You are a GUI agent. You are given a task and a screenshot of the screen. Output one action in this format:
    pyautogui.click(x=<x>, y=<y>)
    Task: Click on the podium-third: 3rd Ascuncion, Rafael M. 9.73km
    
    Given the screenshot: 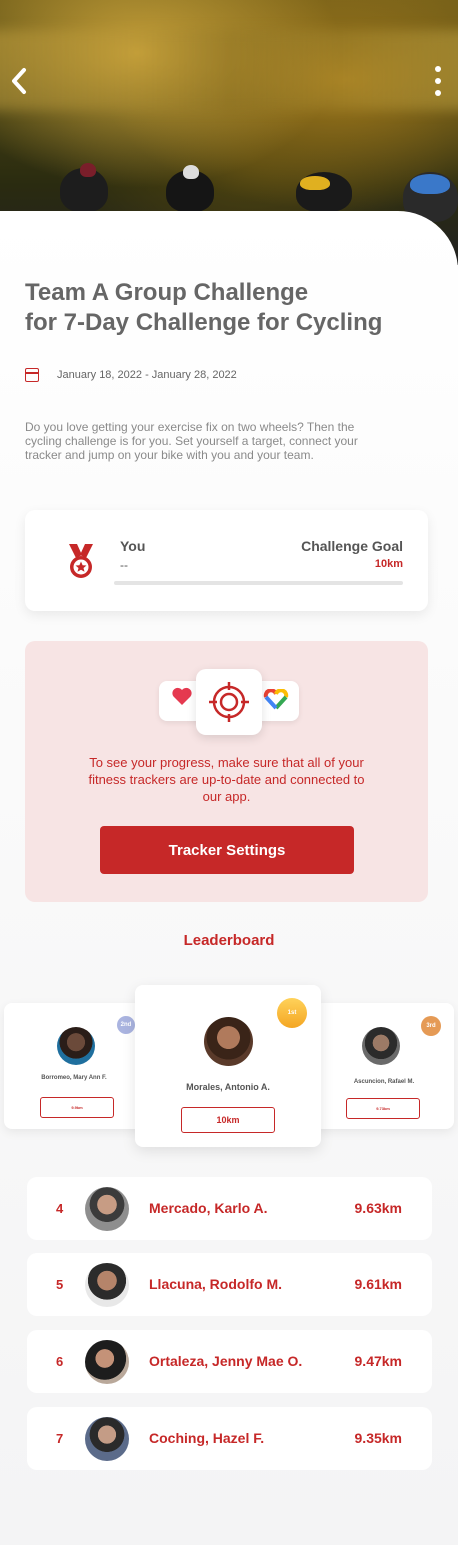 What is the action you would take?
    pyautogui.click(x=384, y=1066)
    